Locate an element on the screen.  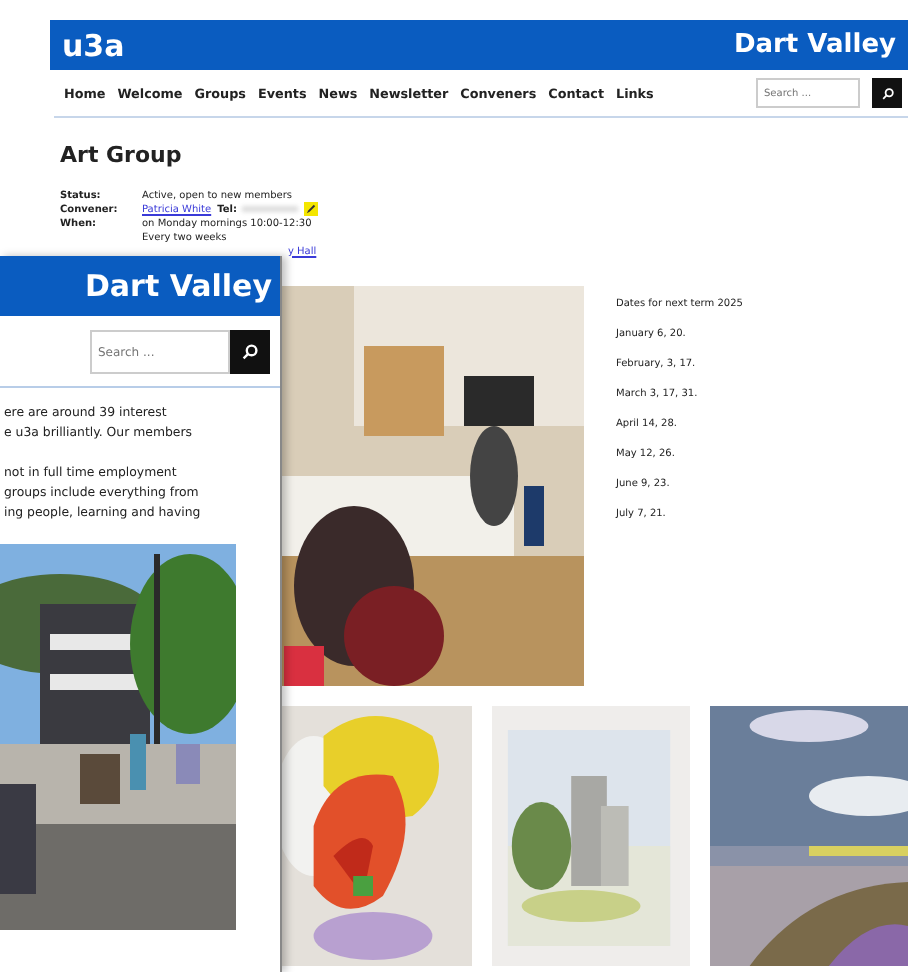
pencil-icon is located at coordinates (311, 209).